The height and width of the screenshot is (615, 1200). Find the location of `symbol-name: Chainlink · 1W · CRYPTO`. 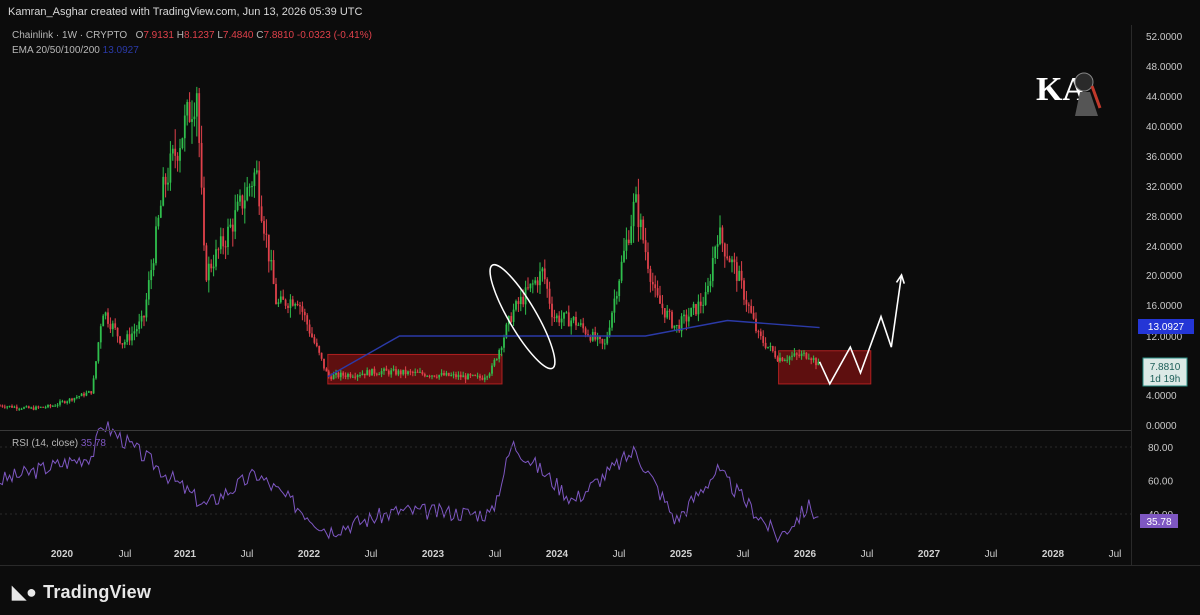

symbol-name: Chainlink · 1W · CRYPTO is located at coordinates (70, 35).